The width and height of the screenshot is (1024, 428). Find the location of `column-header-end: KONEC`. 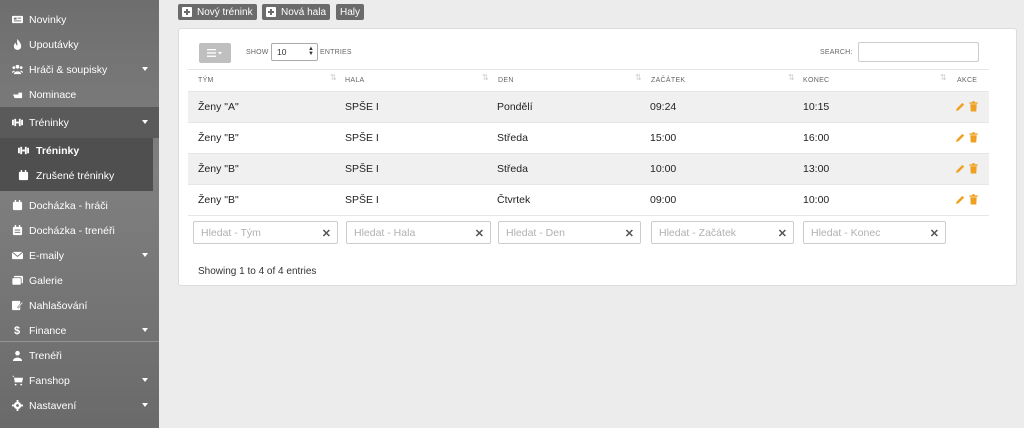

column-header-end: KONEC is located at coordinates (816, 80).